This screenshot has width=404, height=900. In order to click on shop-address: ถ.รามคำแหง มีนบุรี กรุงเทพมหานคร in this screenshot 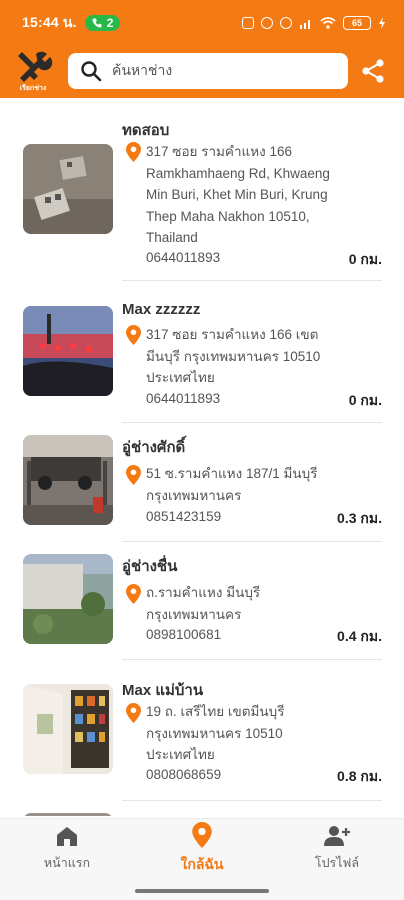, I will do `click(203, 603)`.